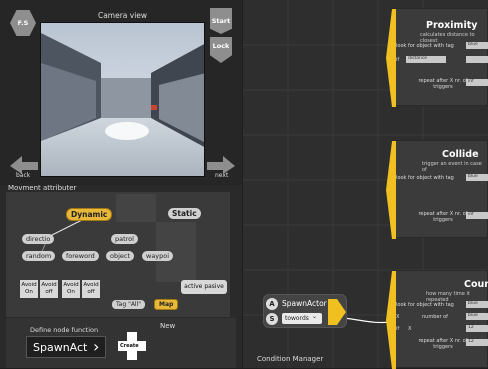 The image size is (488, 369). I want to click on count-number-field: blue, so click(477, 316).